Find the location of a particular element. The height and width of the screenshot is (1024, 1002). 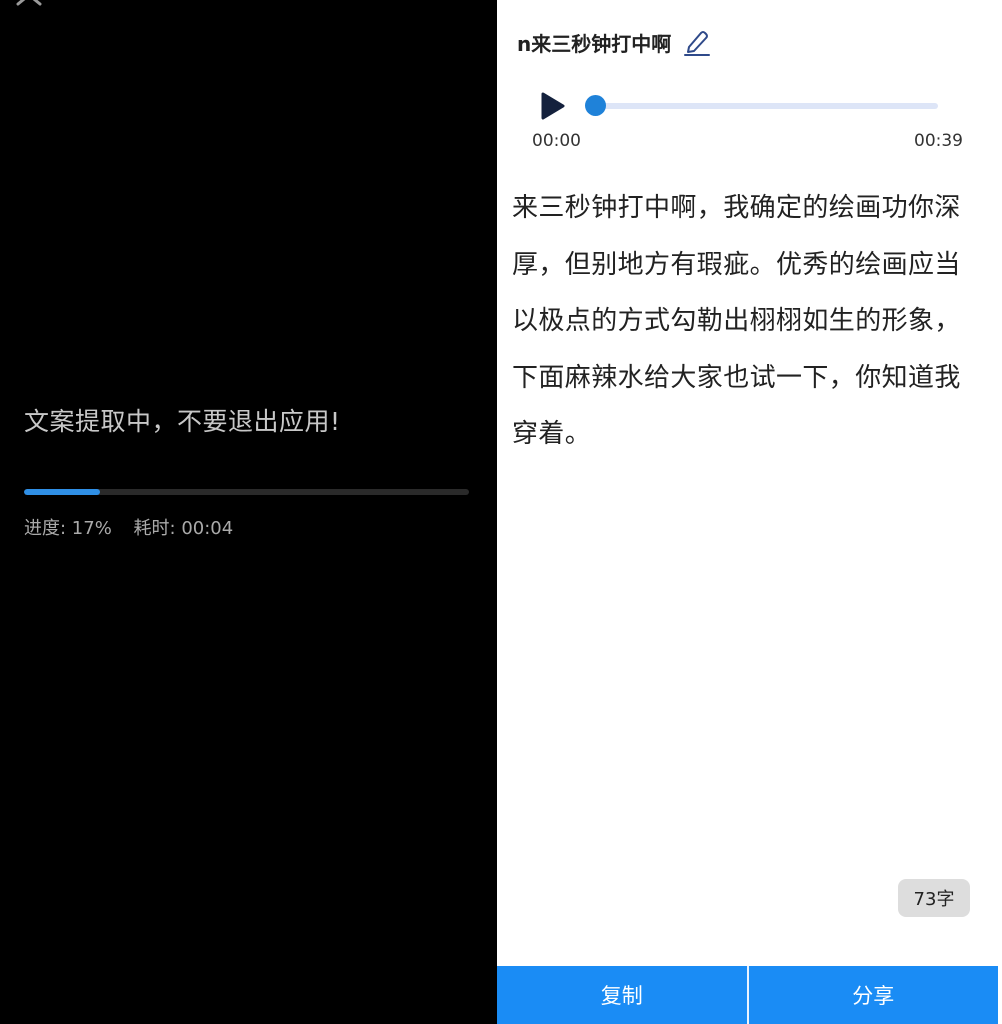

progress-text: 进度: 17% is located at coordinates (68, 528).